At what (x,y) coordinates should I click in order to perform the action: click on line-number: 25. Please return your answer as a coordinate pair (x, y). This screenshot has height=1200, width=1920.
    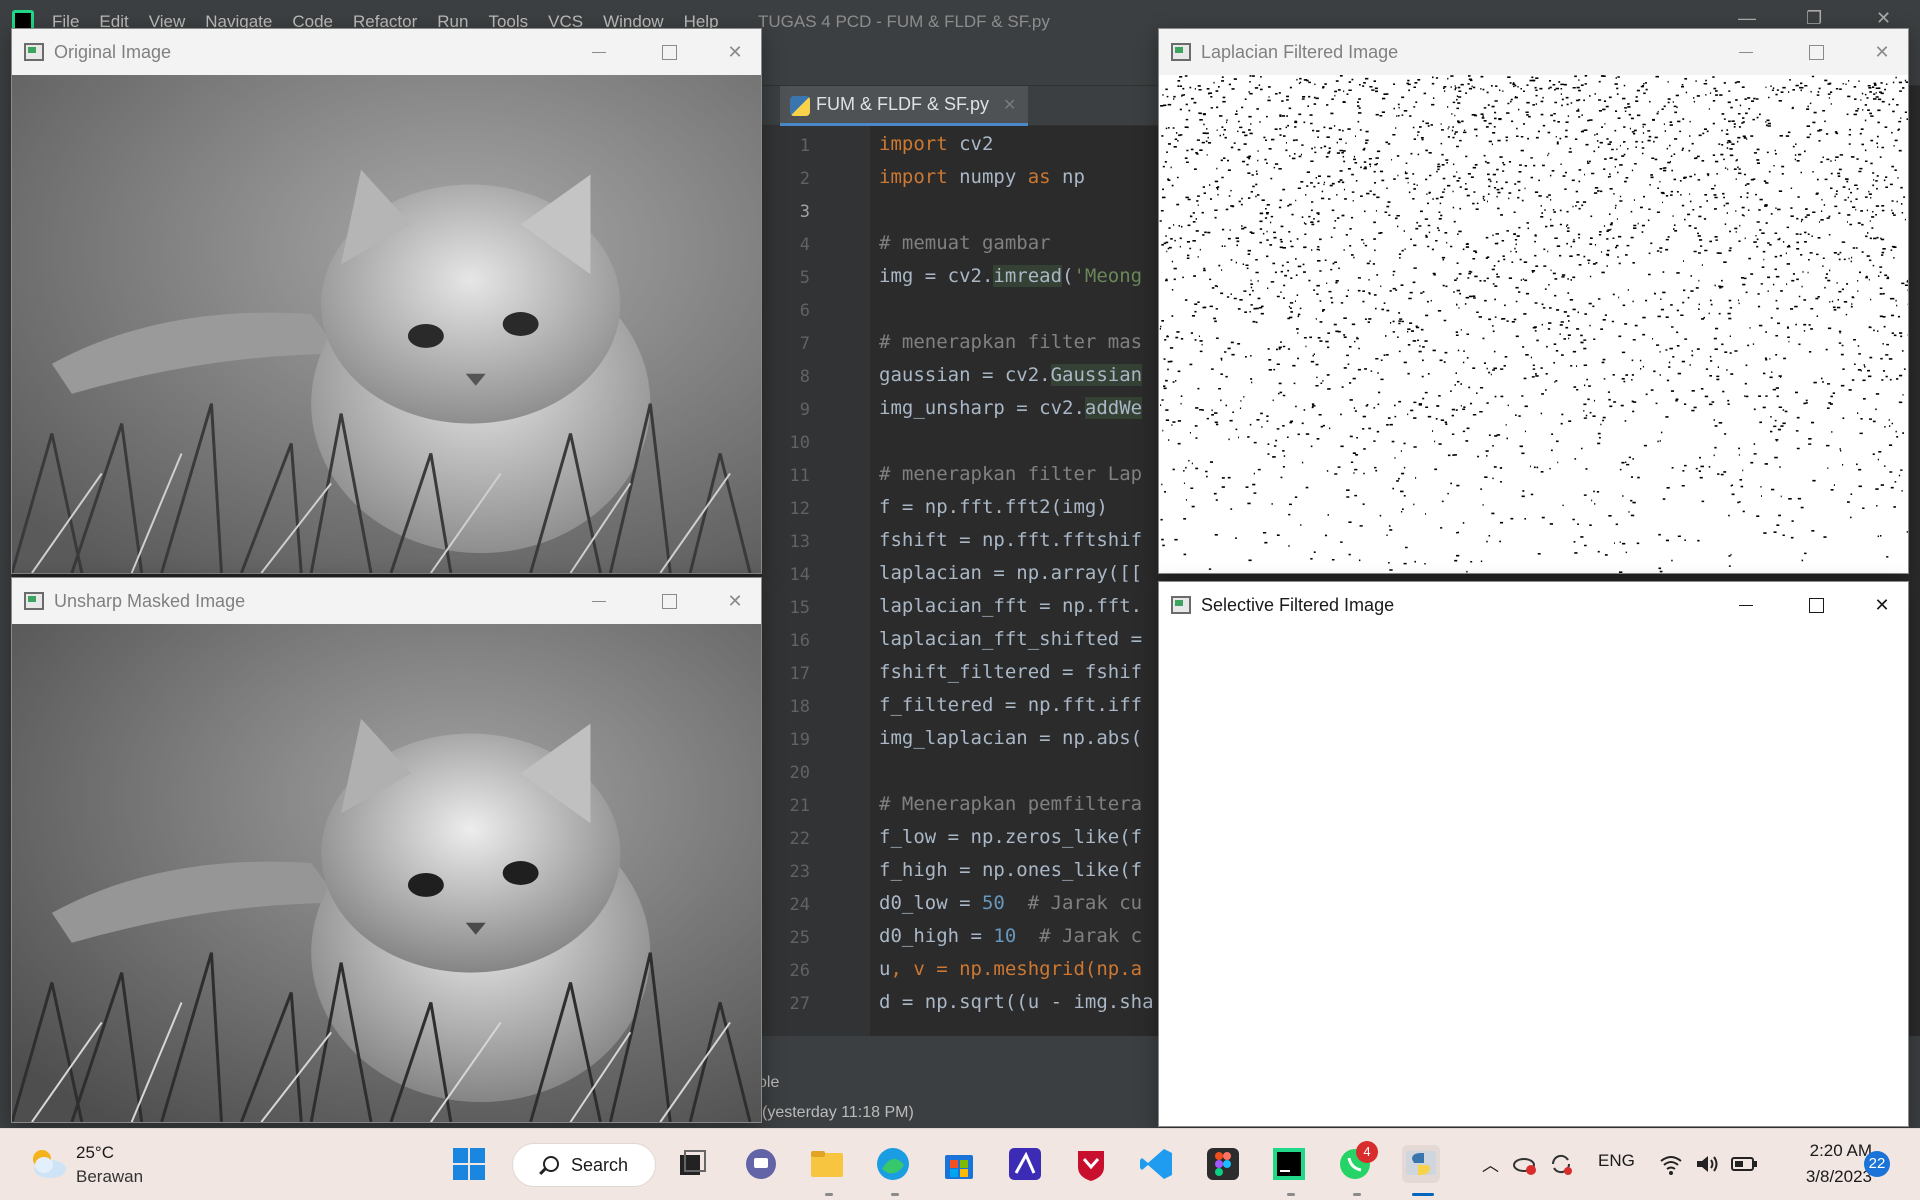
    Looking at the image, I should click on (799, 938).